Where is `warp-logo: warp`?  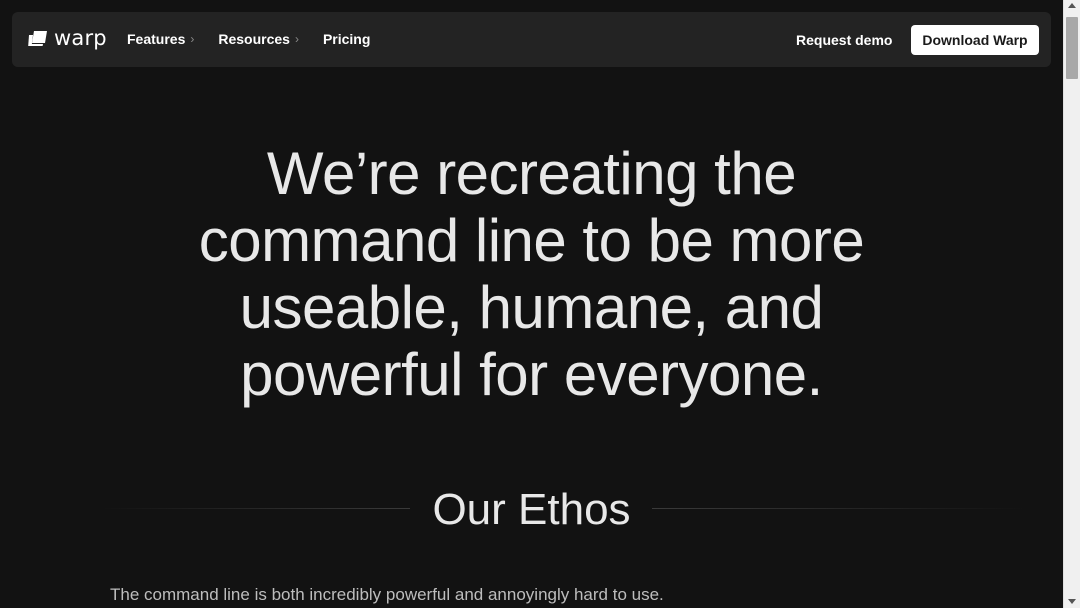 warp-logo: warp is located at coordinates (67, 38).